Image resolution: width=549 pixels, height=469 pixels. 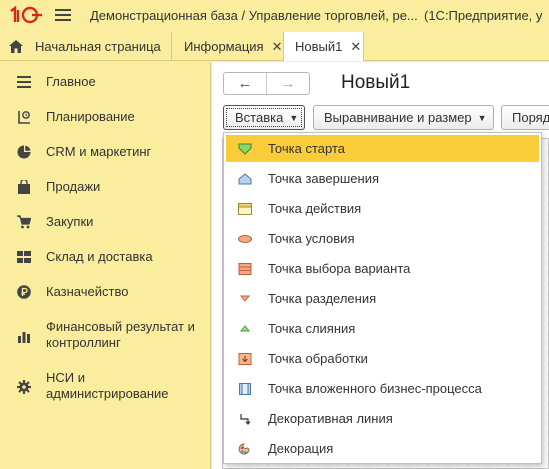 I want to click on align-size-button-label: Выравнивание и размер, so click(x=398, y=117).